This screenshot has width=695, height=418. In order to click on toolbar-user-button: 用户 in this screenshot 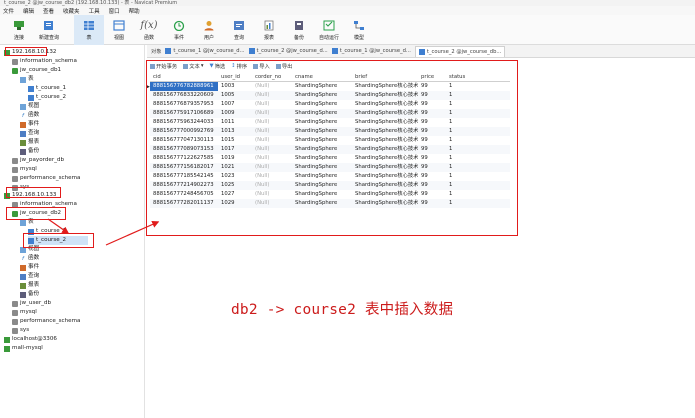, I will do `click(209, 30)`.